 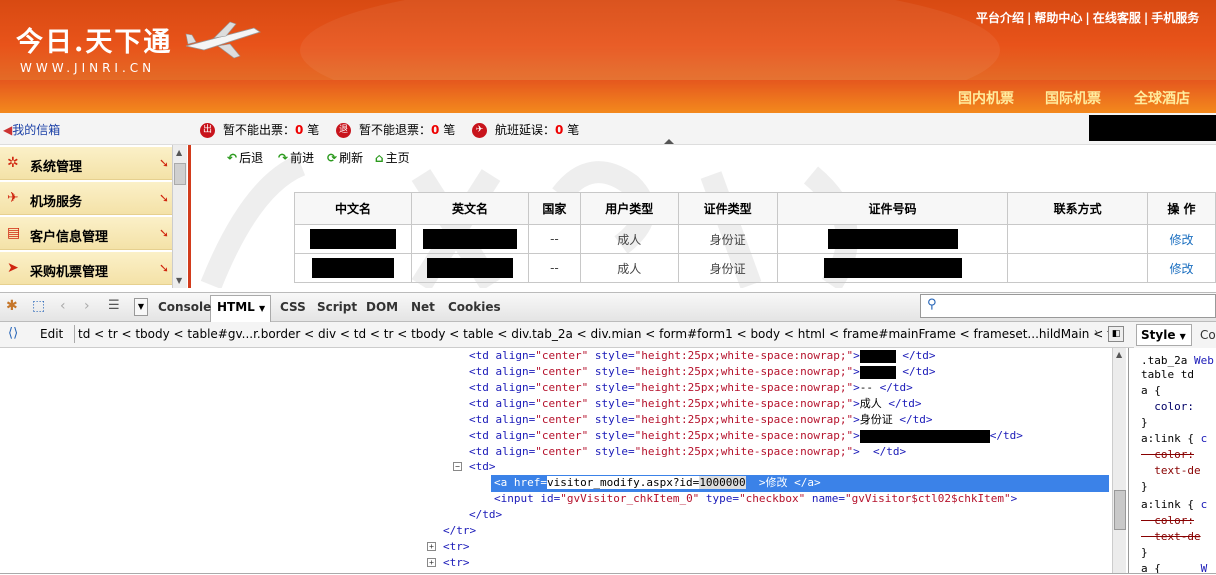 I want to click on cell-id-number, so click(x=892, y=239).